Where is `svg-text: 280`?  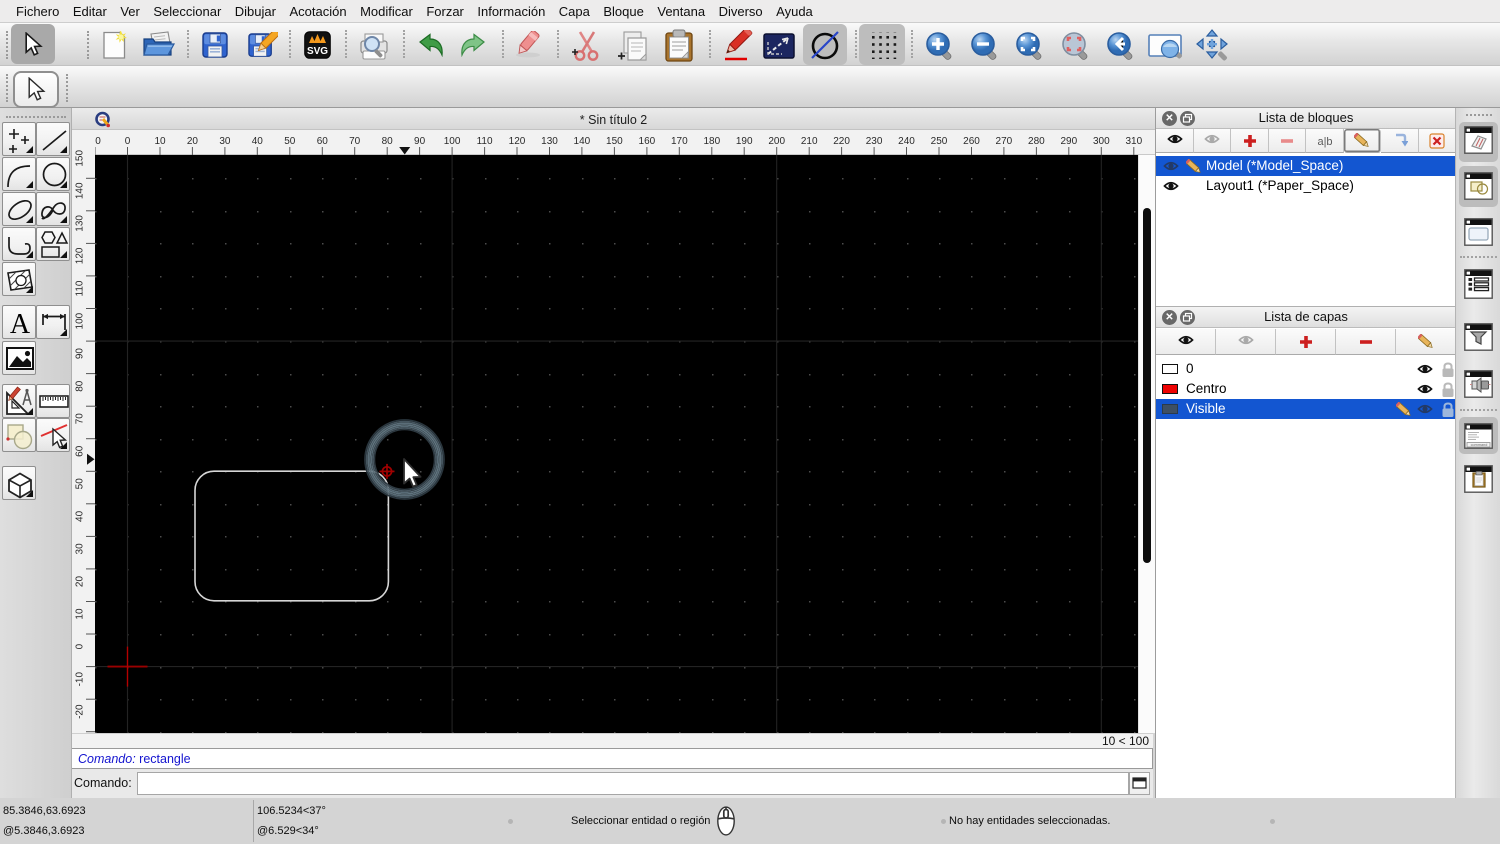 svg-text: 280 is located at coordinates (1036, 141).